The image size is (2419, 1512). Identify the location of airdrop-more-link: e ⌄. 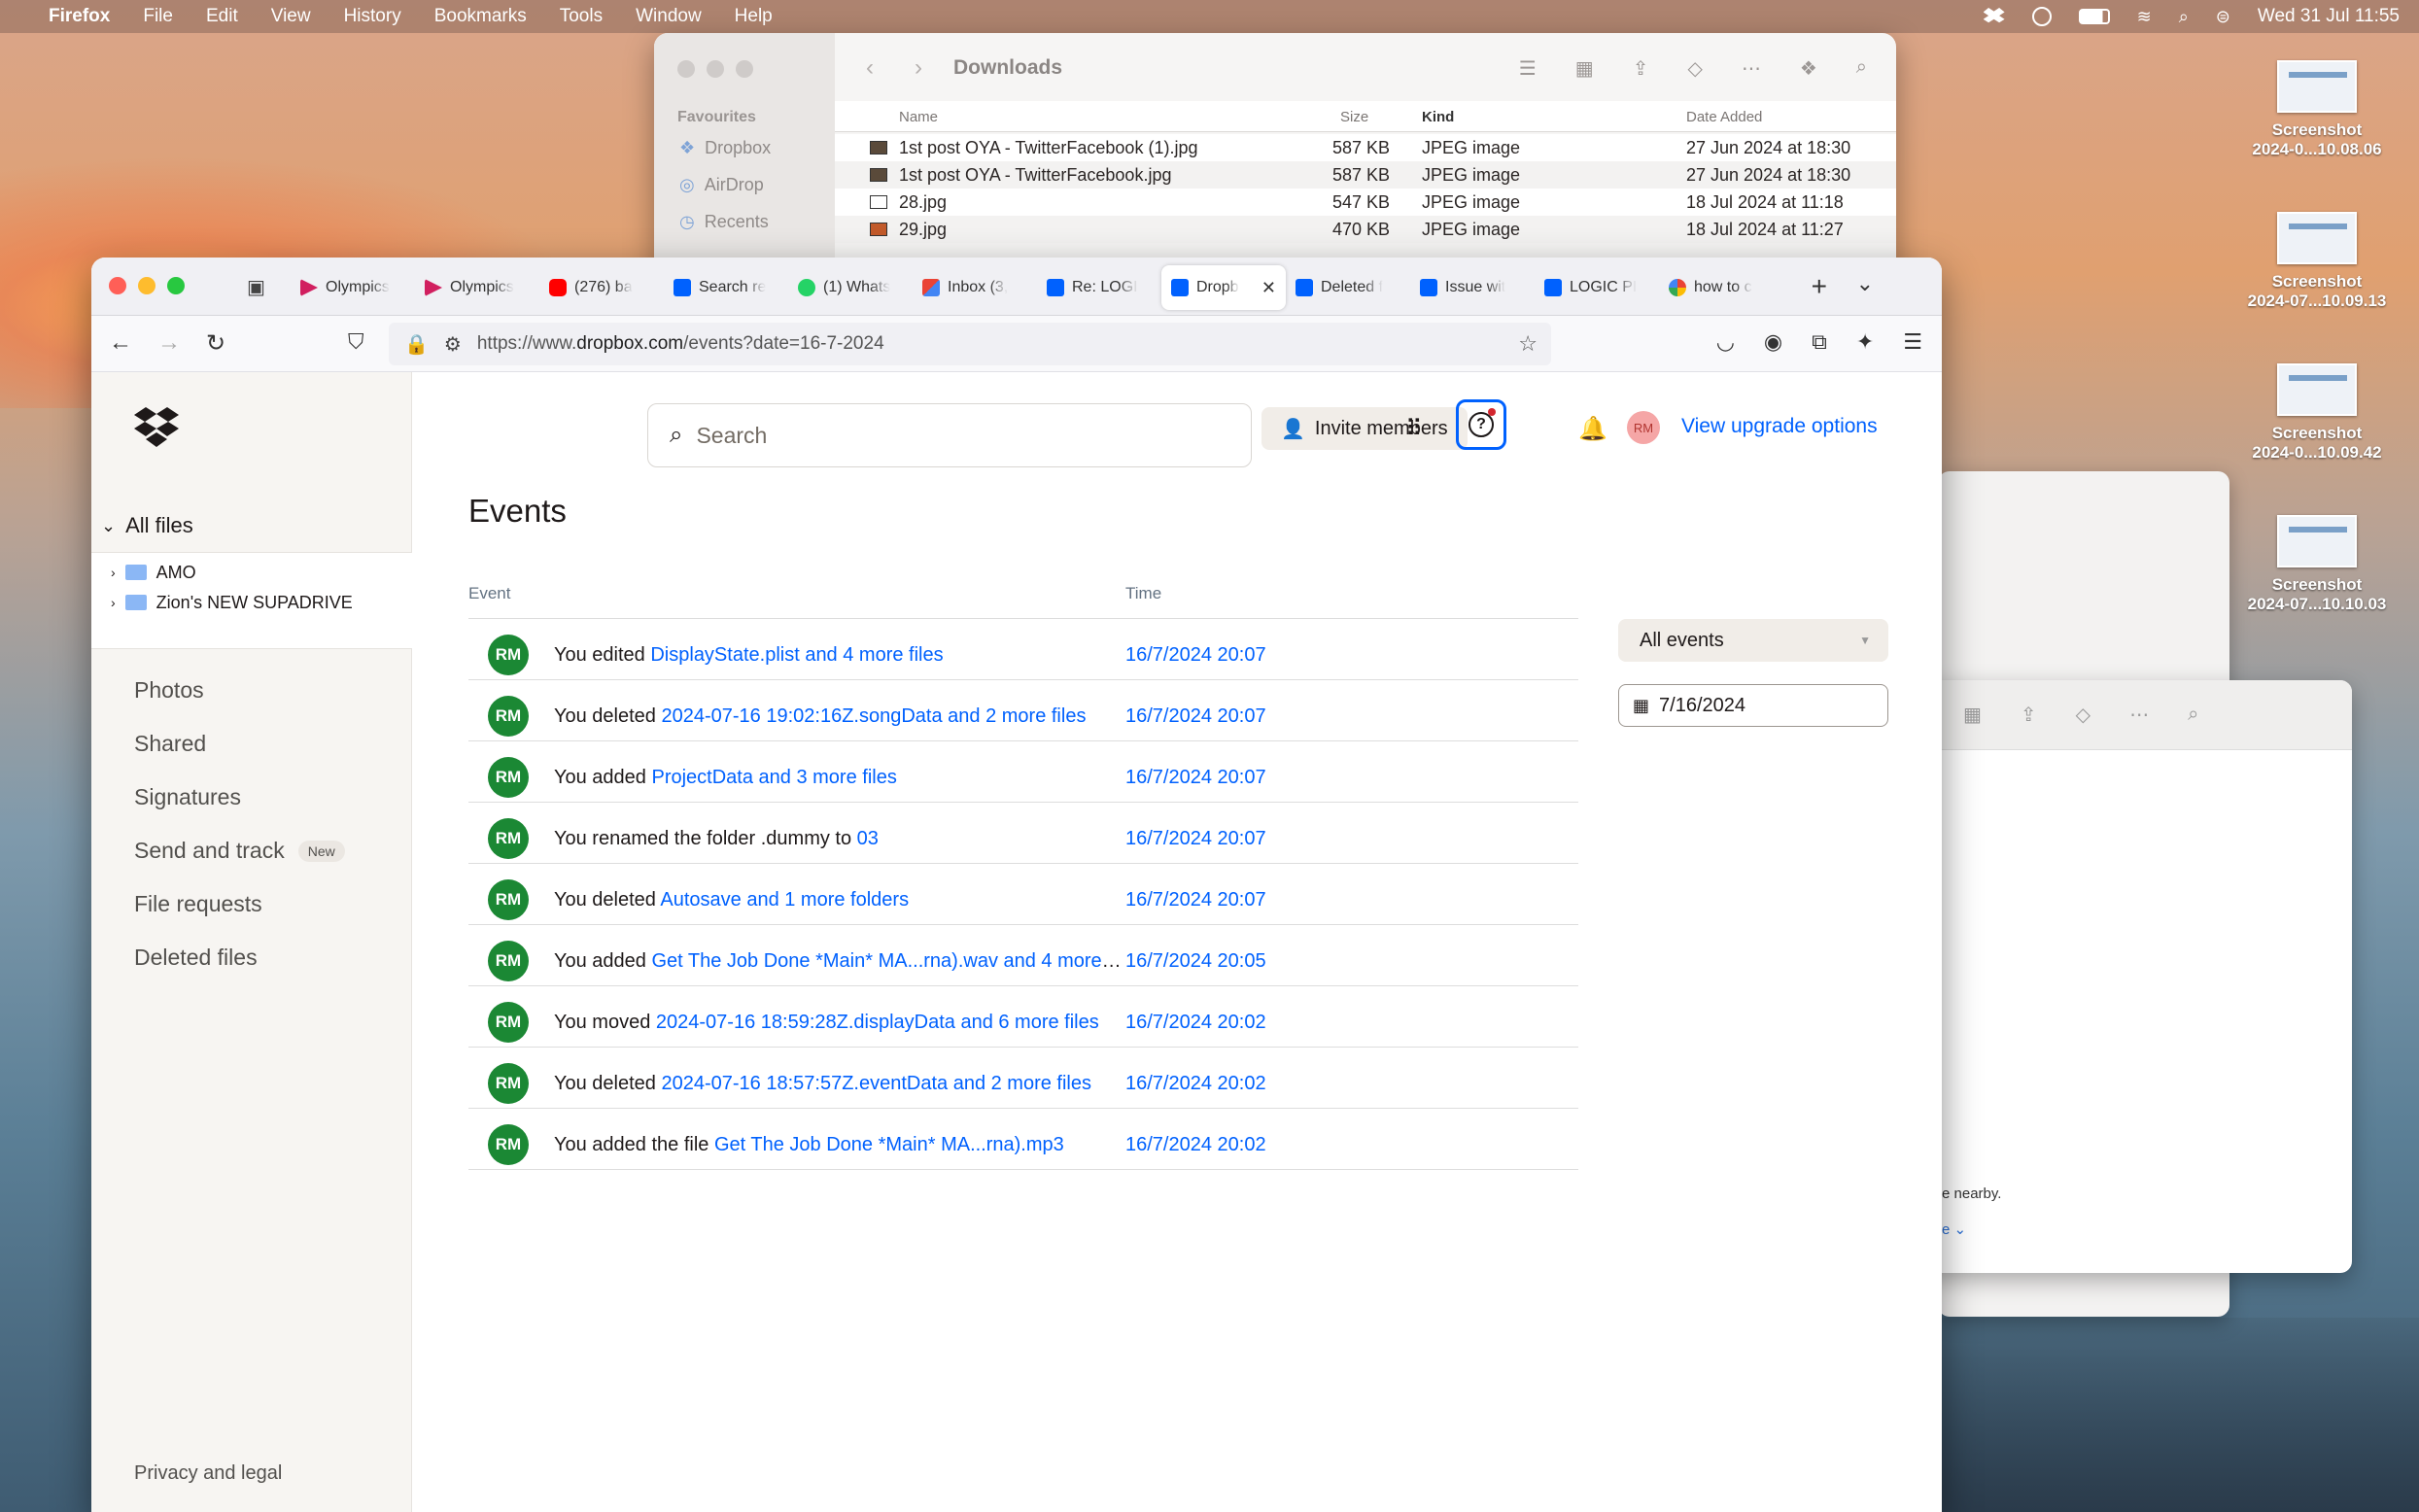
(1954, 1229).